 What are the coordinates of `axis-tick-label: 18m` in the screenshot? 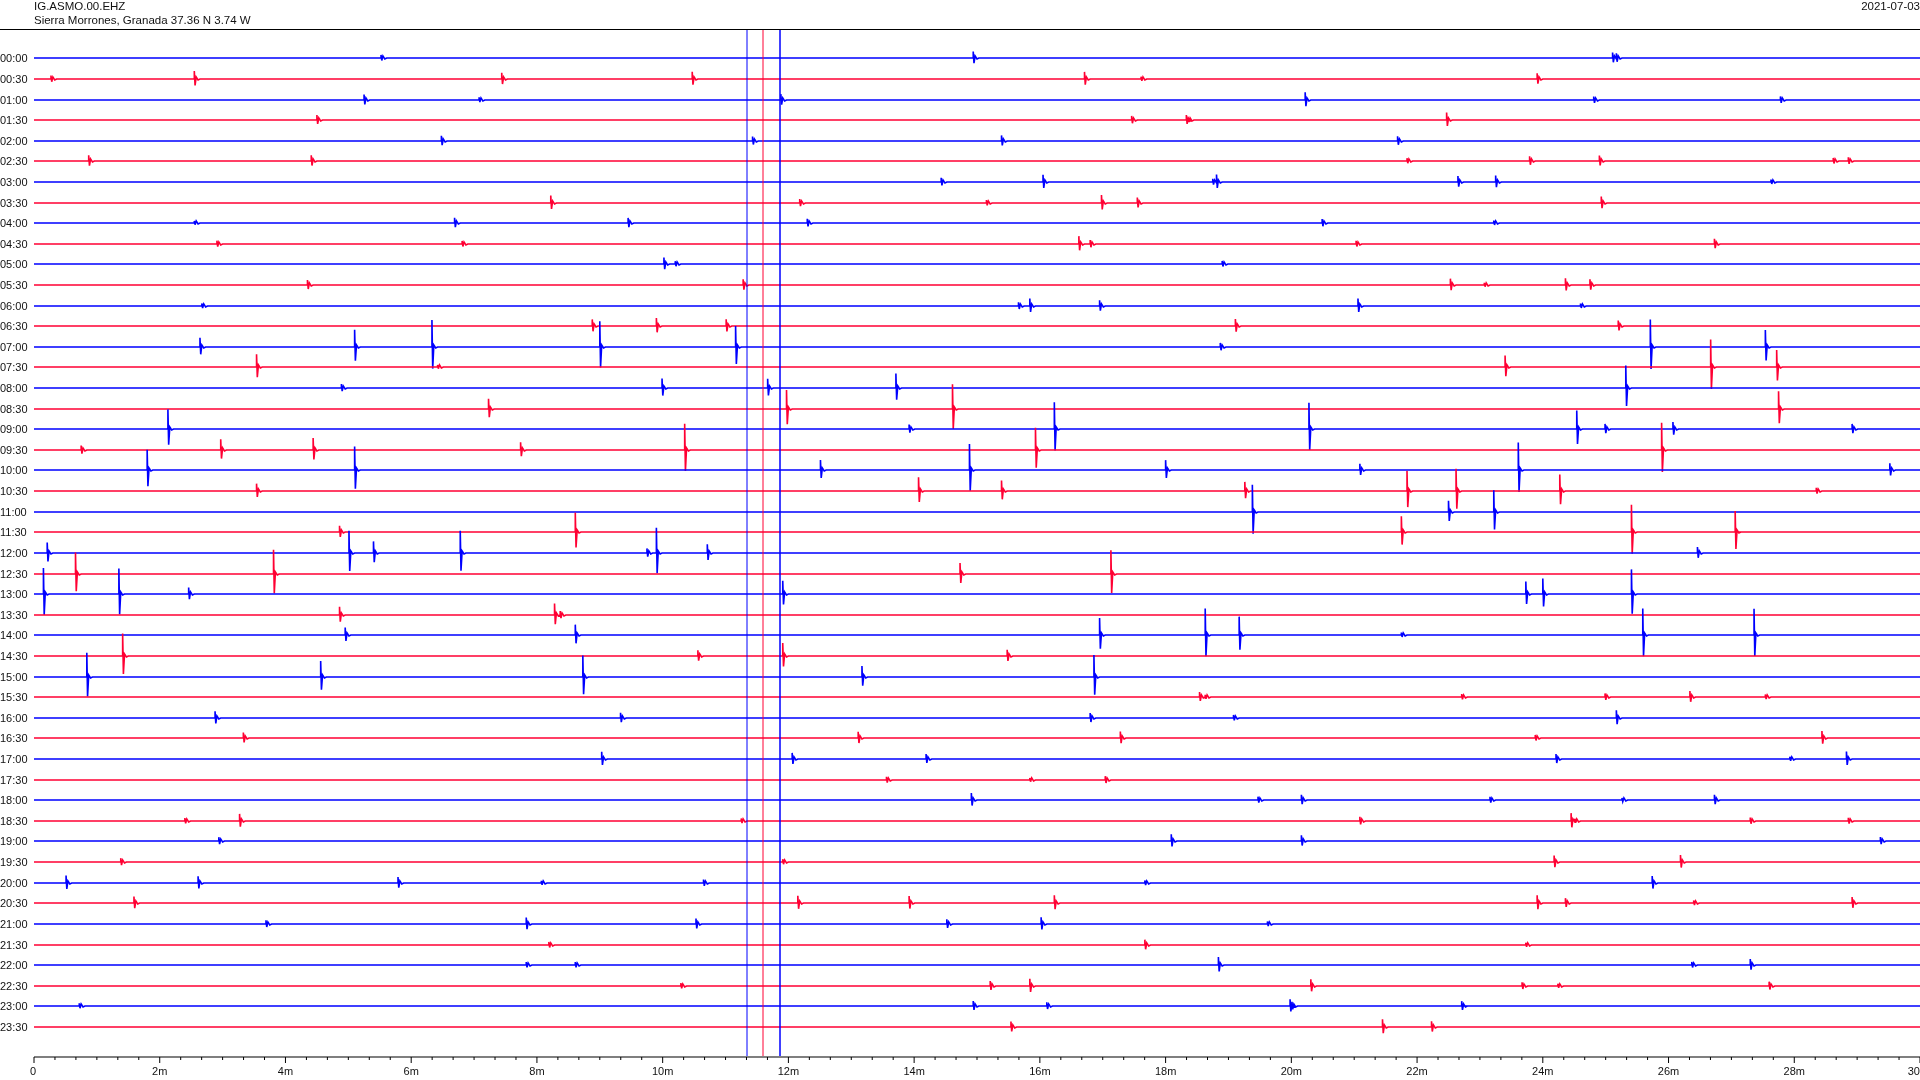 It's located at (1165, 1071).